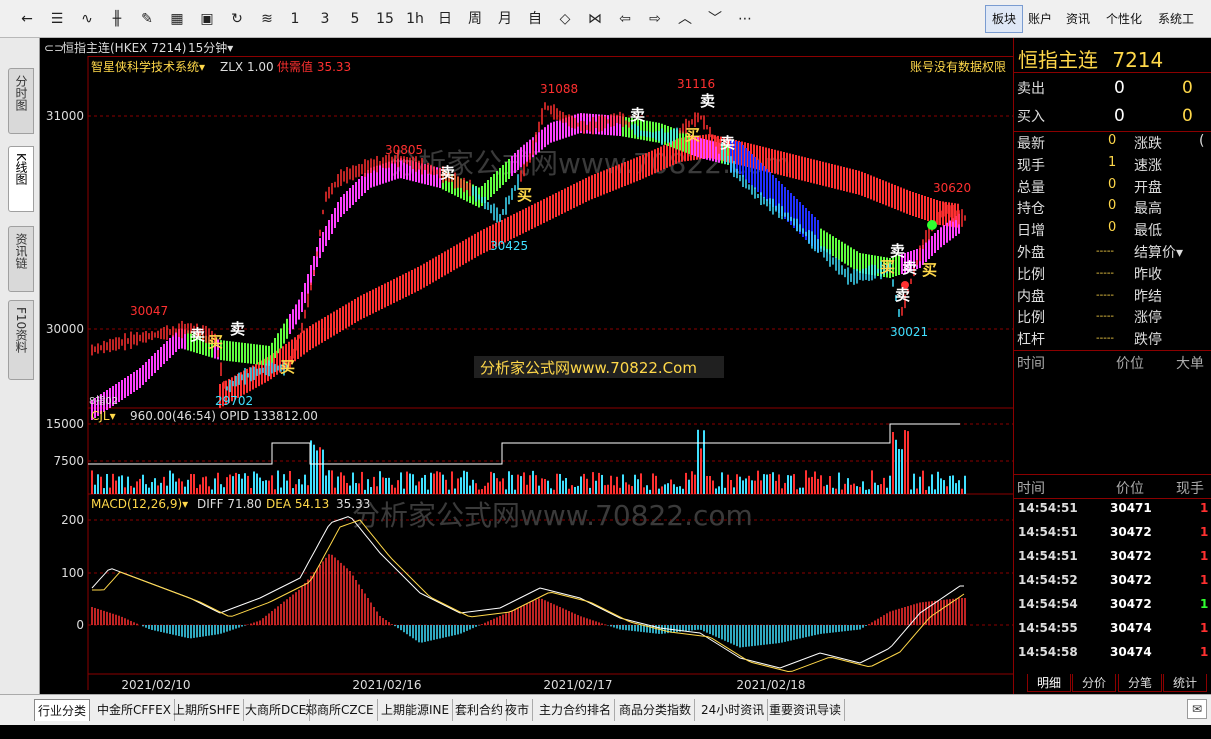 This screenshot has height=739, width=1211. I want to click on macd-value: 35.33, so click(353, 504).